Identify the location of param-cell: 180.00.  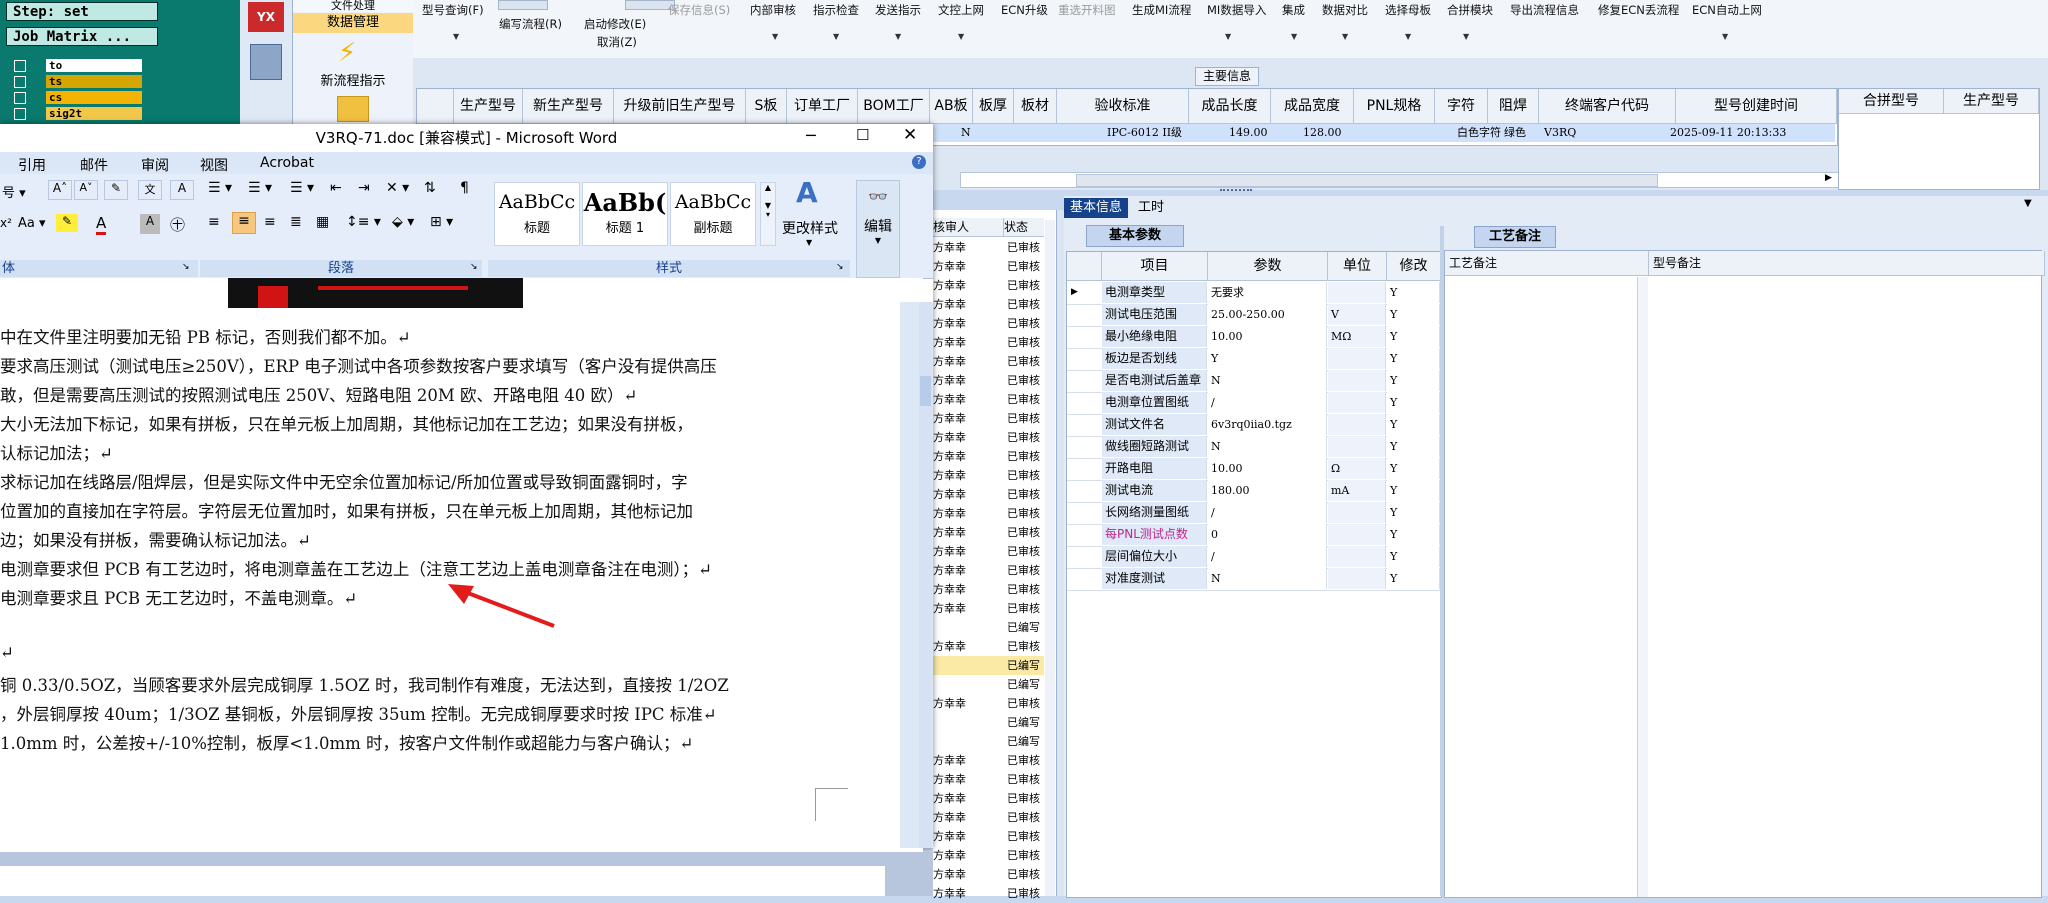
(1267, 490).